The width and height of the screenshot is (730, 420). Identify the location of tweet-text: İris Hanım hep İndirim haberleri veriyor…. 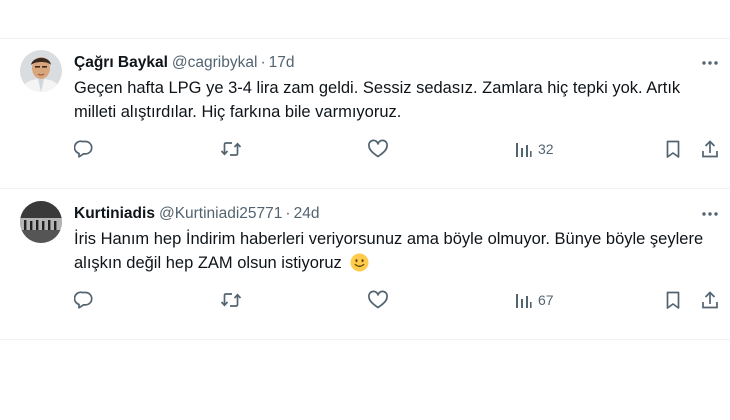
(394, 253).